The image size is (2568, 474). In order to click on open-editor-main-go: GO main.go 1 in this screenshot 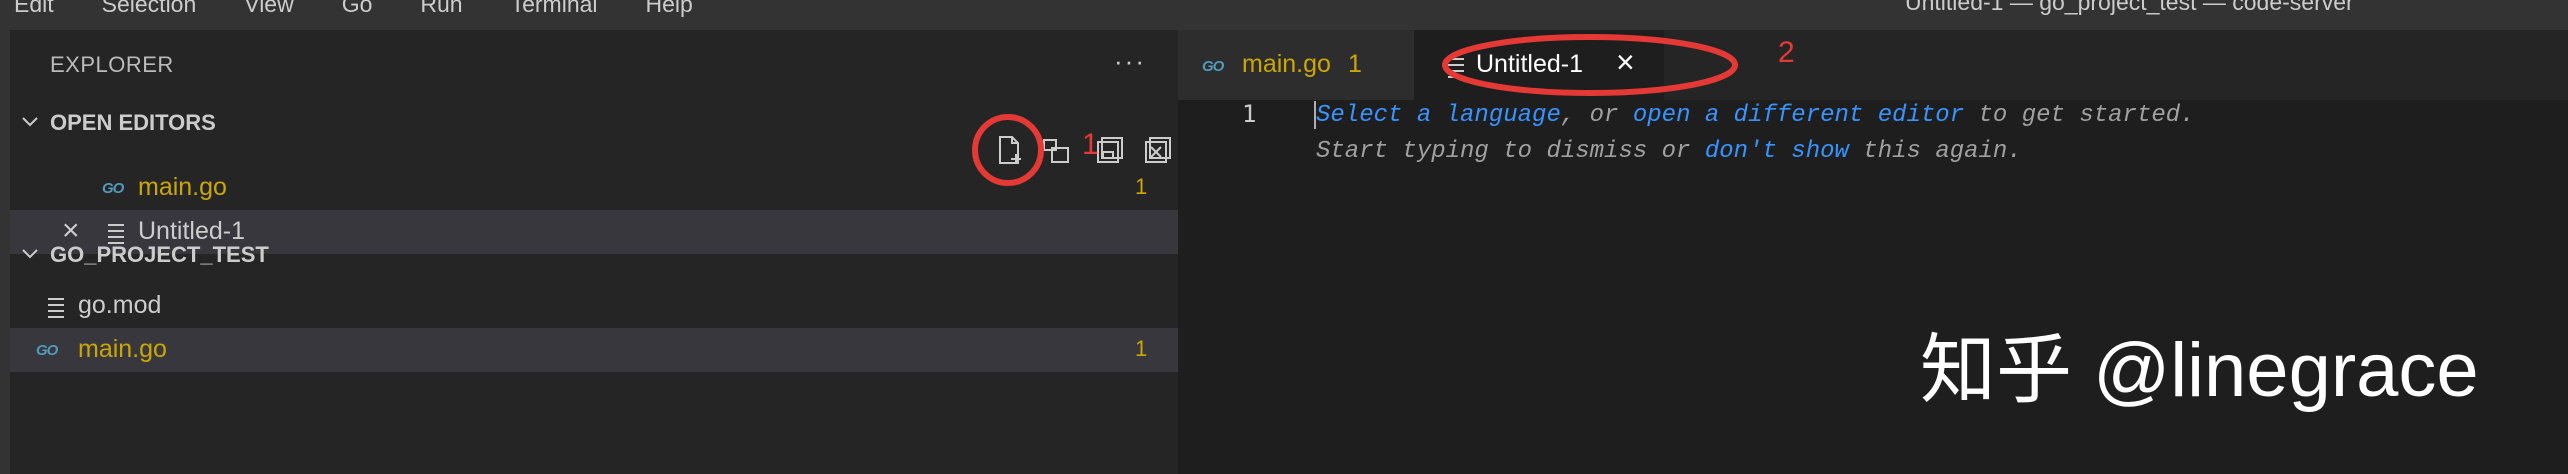, I will do `click(594, 188)`.